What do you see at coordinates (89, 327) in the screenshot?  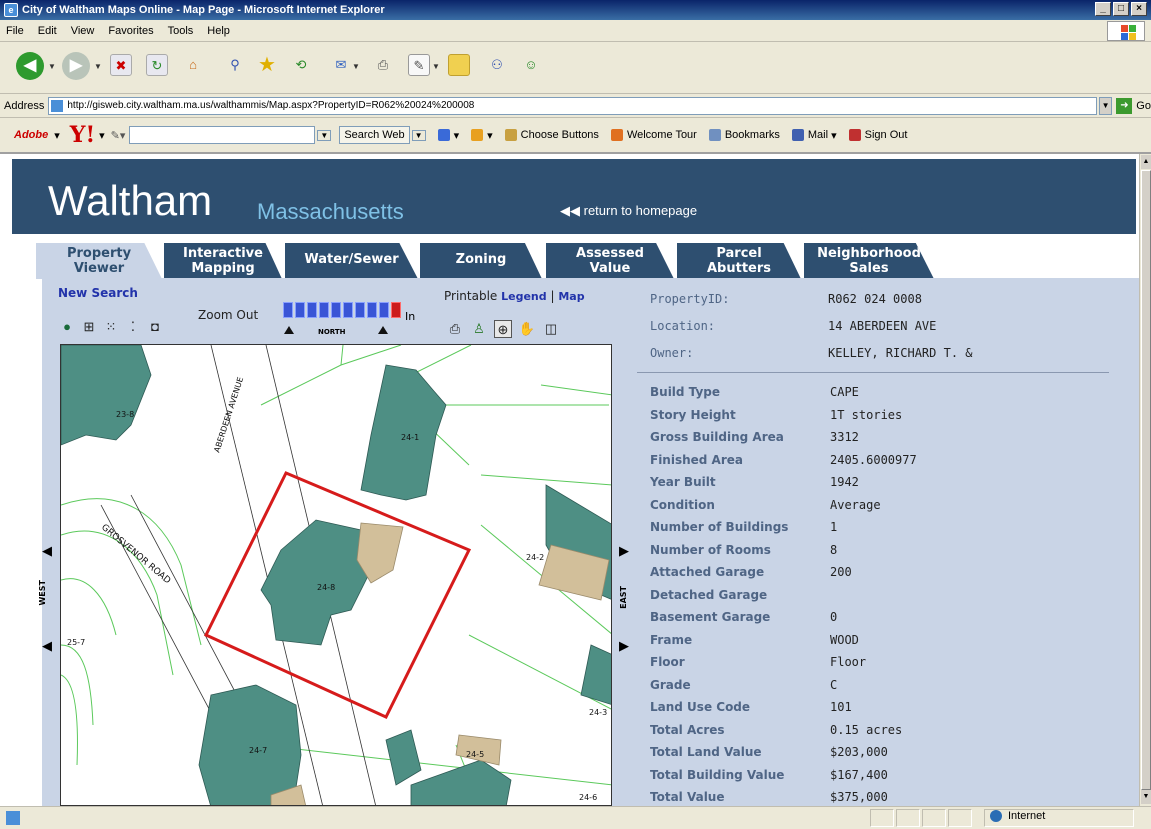 I see `zoom-extent-icon: ⊞` at bounding box center [89, 327].